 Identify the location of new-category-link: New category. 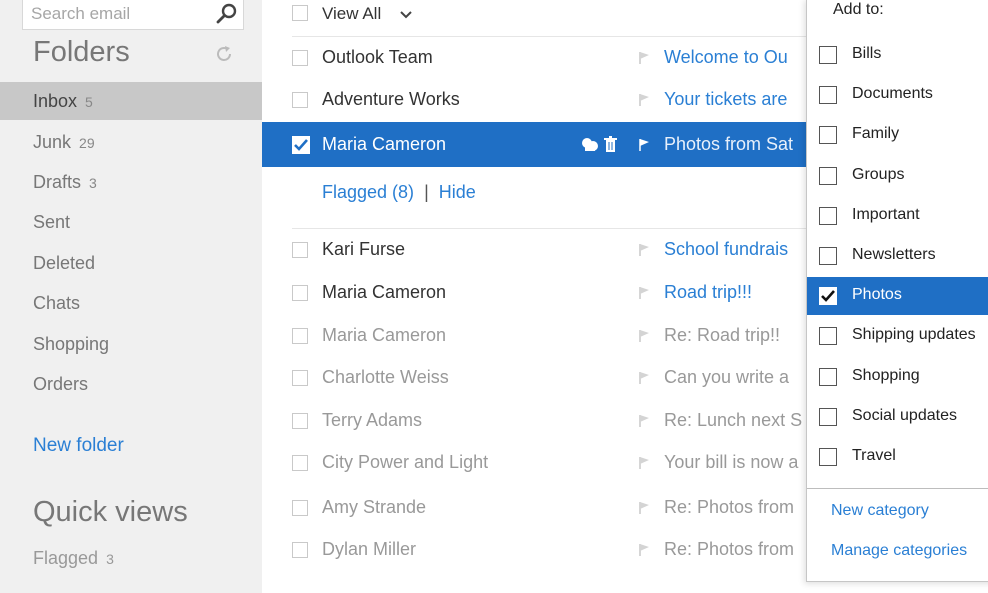
(880, 511).